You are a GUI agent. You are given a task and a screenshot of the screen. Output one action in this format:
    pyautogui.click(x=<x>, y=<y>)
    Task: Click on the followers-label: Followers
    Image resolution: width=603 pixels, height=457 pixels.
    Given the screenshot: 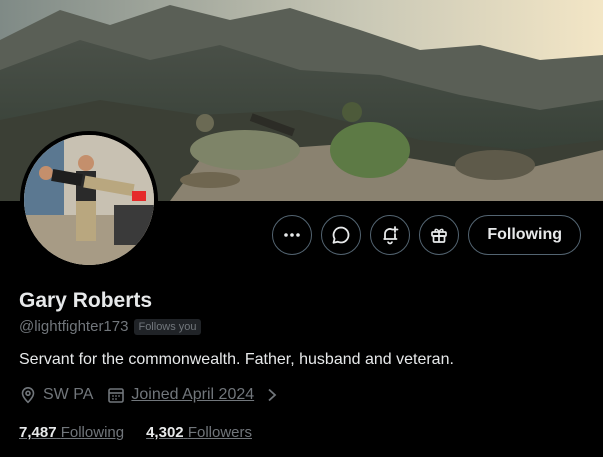 What is the action you would take?
    pyautogui.click(x=219, y=432)
    